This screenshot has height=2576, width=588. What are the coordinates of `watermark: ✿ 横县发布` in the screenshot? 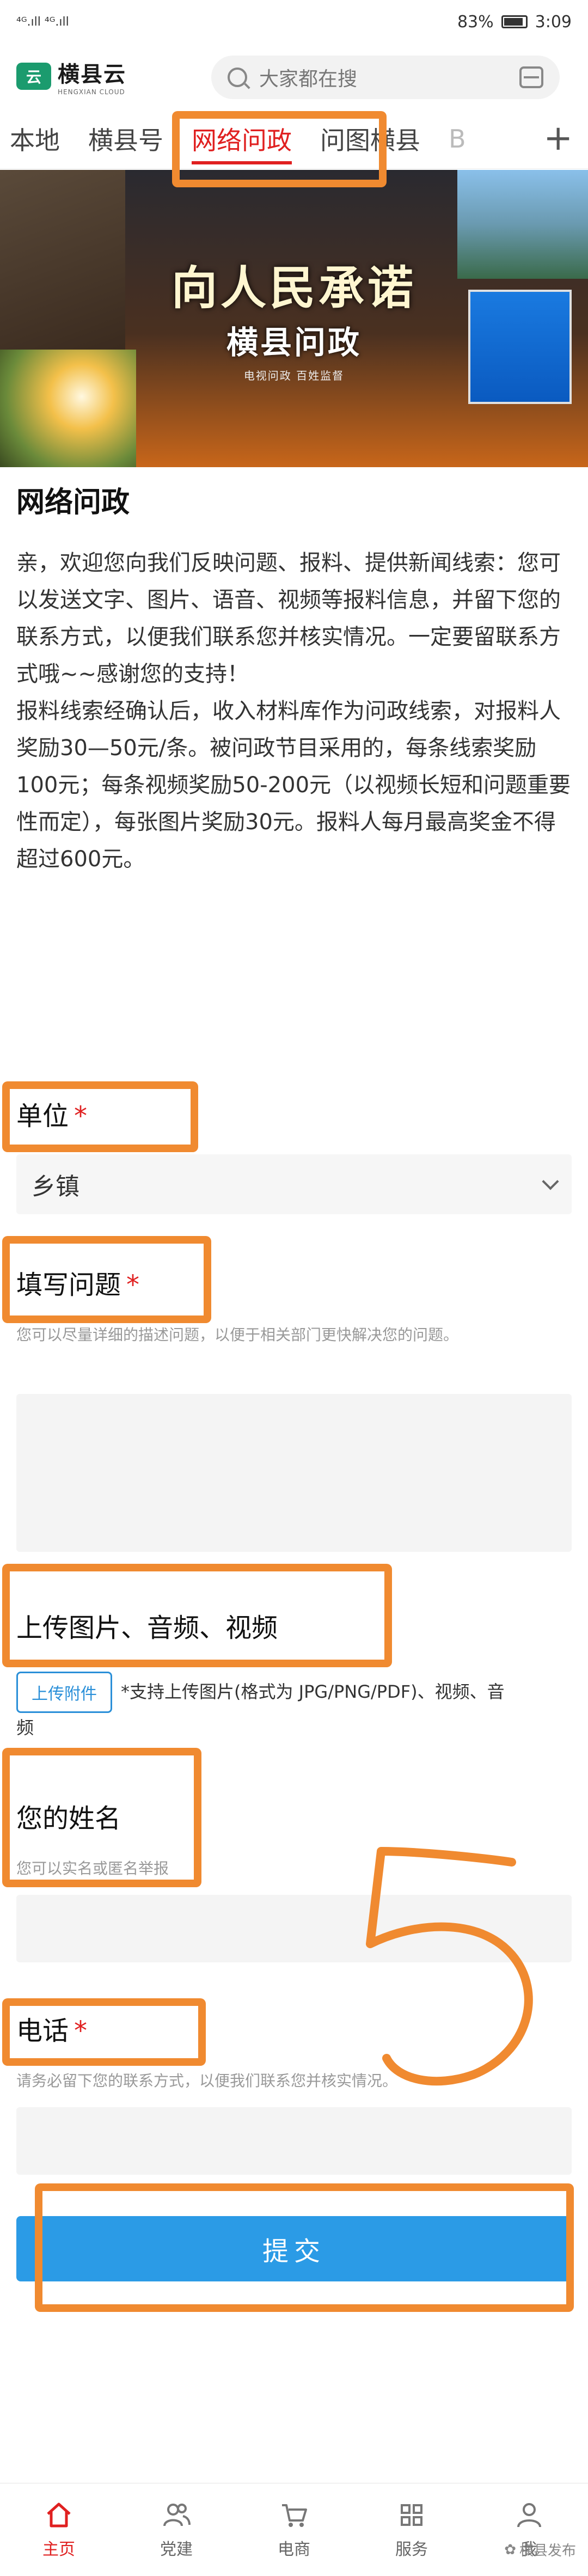 It's located at (540, 2550).